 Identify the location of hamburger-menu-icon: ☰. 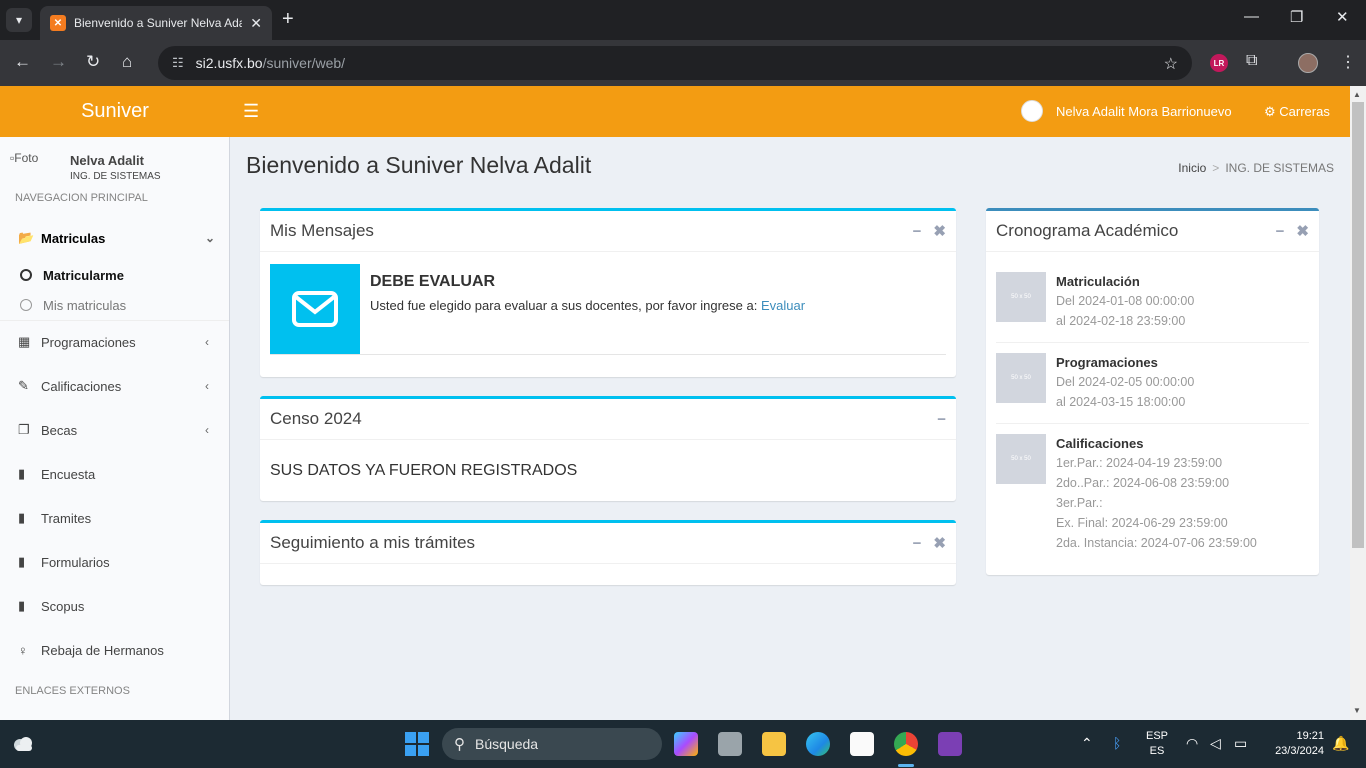
(251, 111).